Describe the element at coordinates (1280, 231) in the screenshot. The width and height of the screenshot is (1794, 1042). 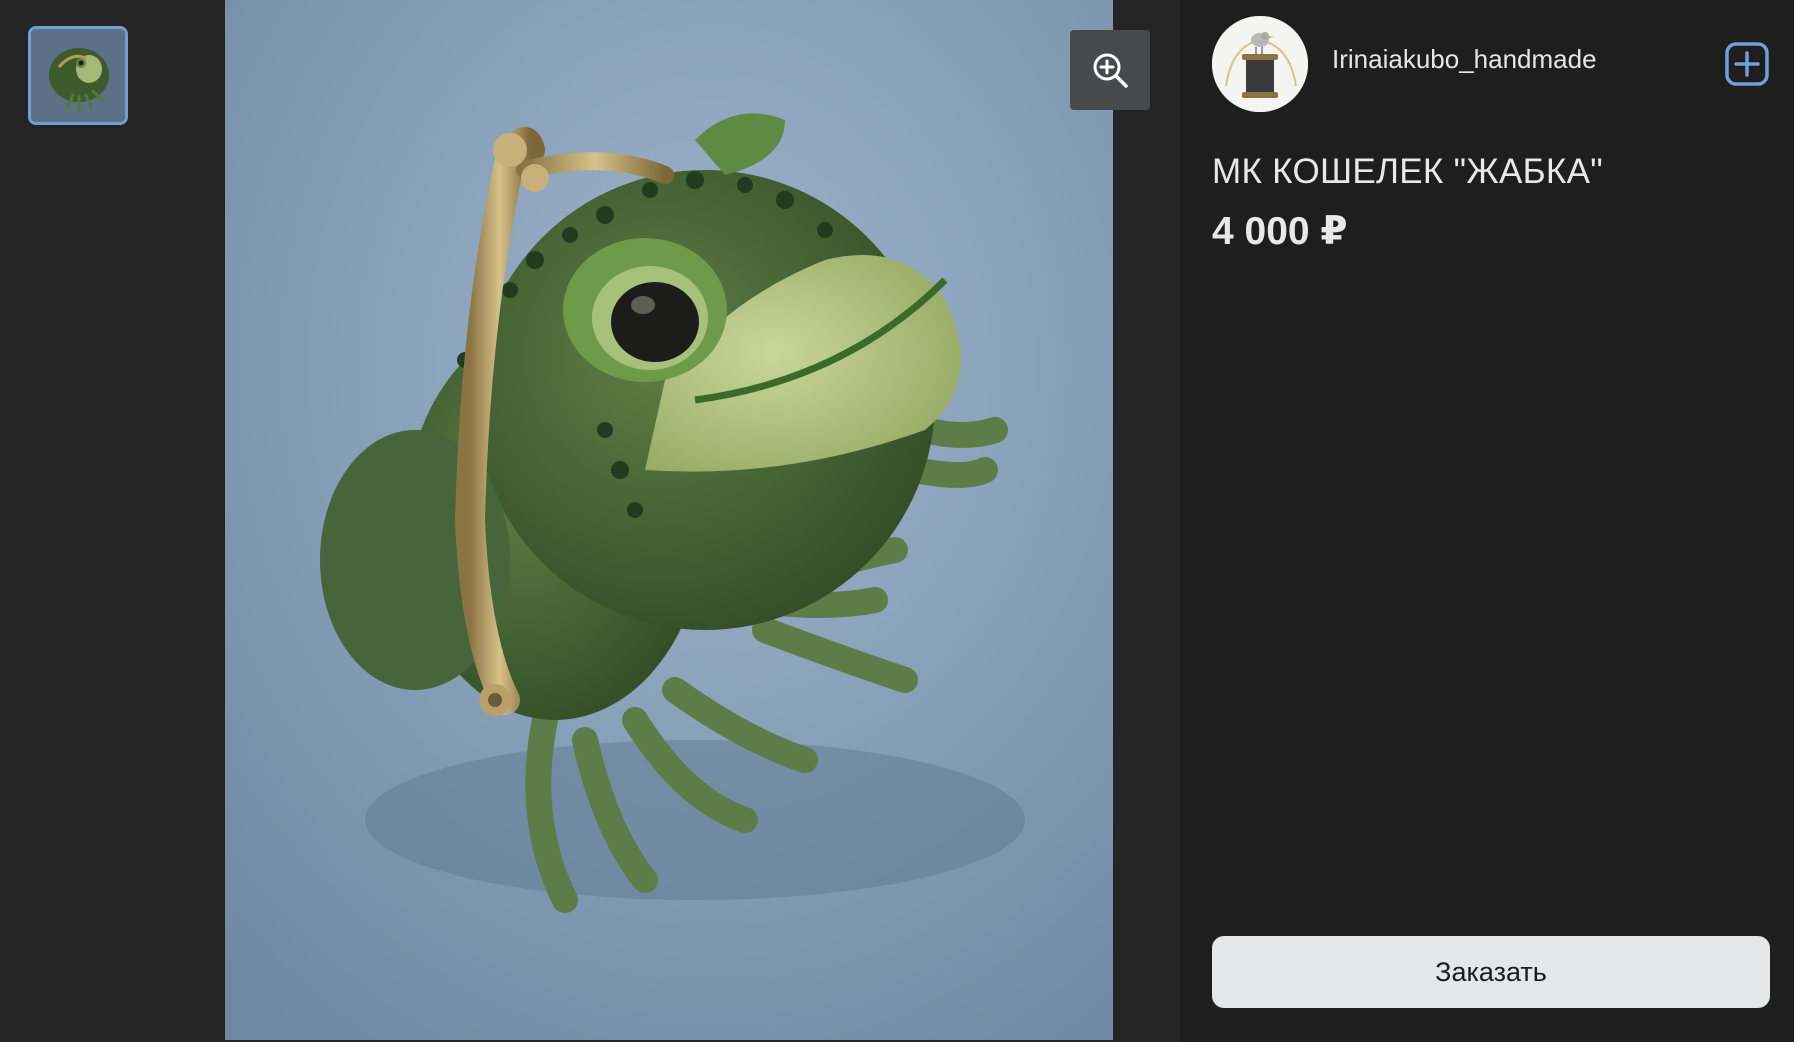
I see `product-price: 4 000 ₽` at that location.